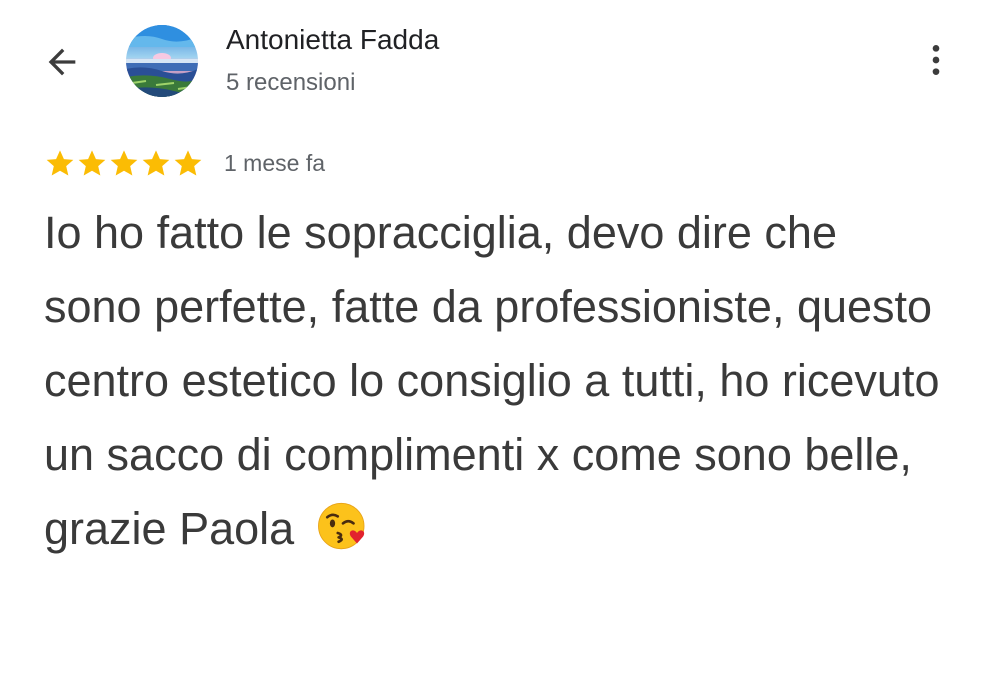  I want to click on author-name: Antonietta Fadda, so click(332, 40).